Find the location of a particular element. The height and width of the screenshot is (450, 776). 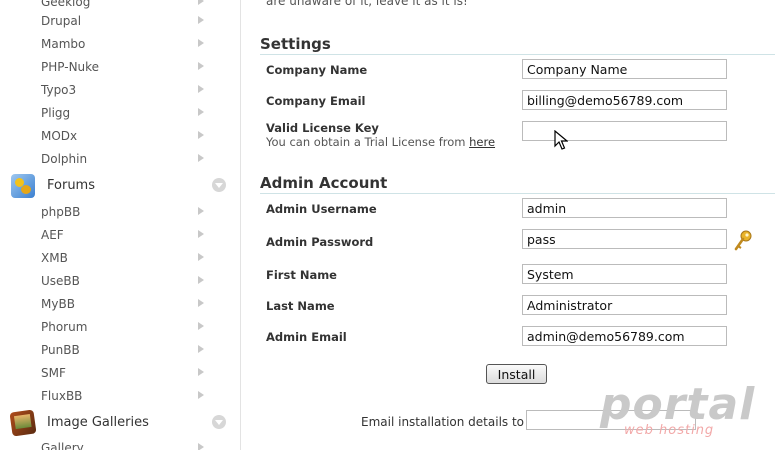

sidebar-item-smf: SMF is located at coordinates (120, 373).